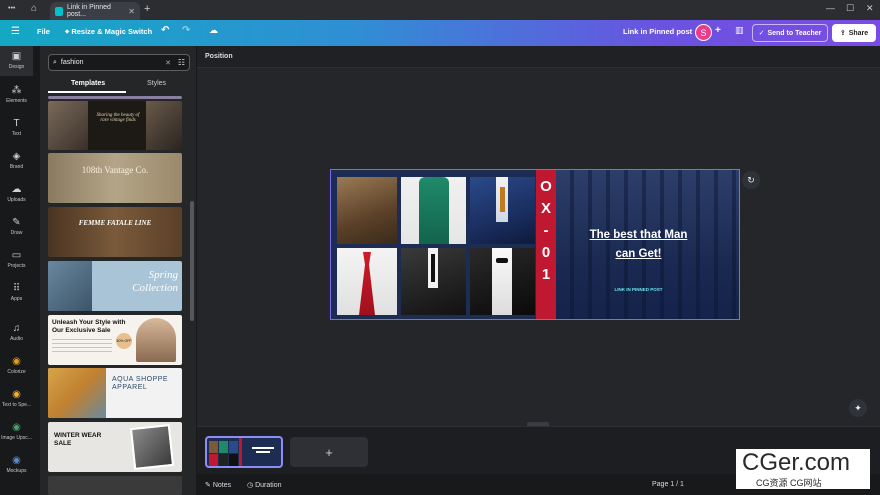 Image resolution: width=880 pixels, height=495 pixels. I want to click on template-thumbnail: WINTER WEAR SALE, so click(115, 447).